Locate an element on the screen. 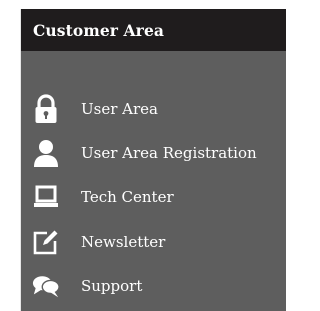 The height and width of the screenshot is (311, 320). laptop-icon is located at coordinates (46, 197).